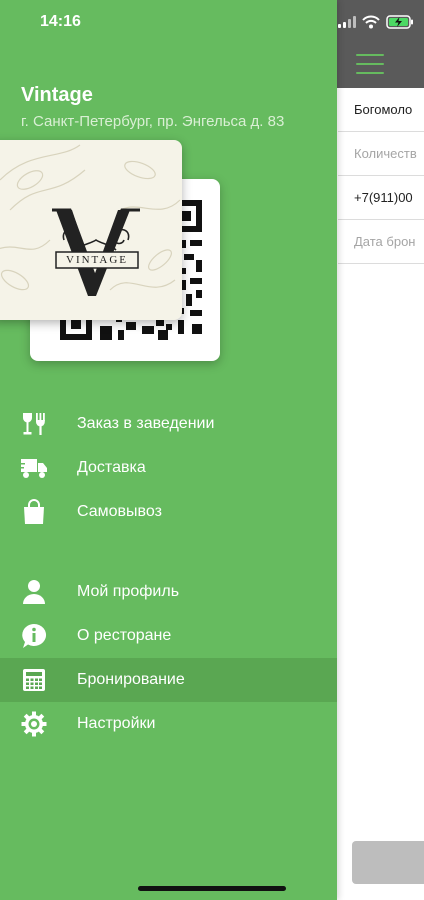 The image size is (424, 900). What do you see at coordinates (168, 512) in the screenshot?
I see `menu-item-takeaway: Самовывоз` at bounding box center [168, 512].